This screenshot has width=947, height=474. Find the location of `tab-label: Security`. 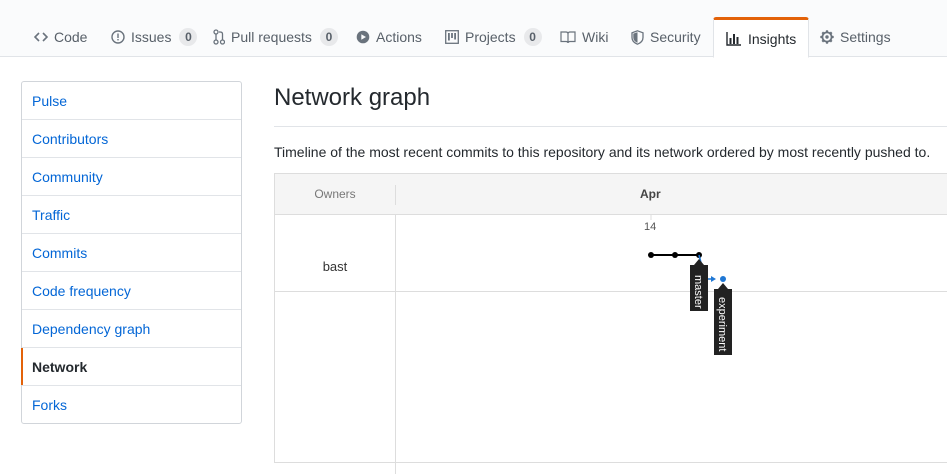

tab-label: Security is located at coordinates (675, 37).